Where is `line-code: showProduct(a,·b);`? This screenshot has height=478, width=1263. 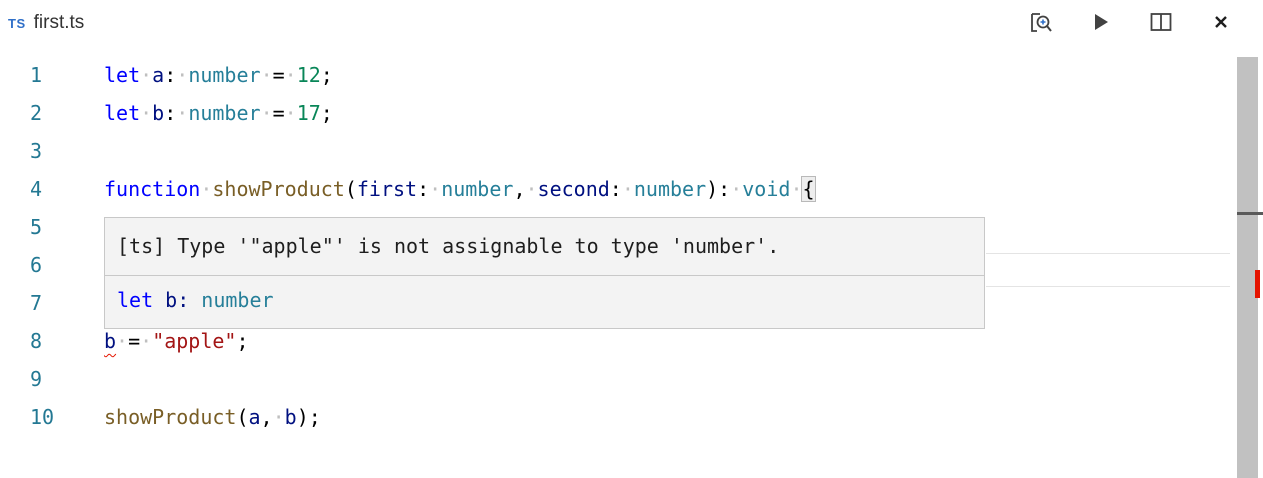 line-code: showProduct(a,·b); is located at coordinates (212, 417).